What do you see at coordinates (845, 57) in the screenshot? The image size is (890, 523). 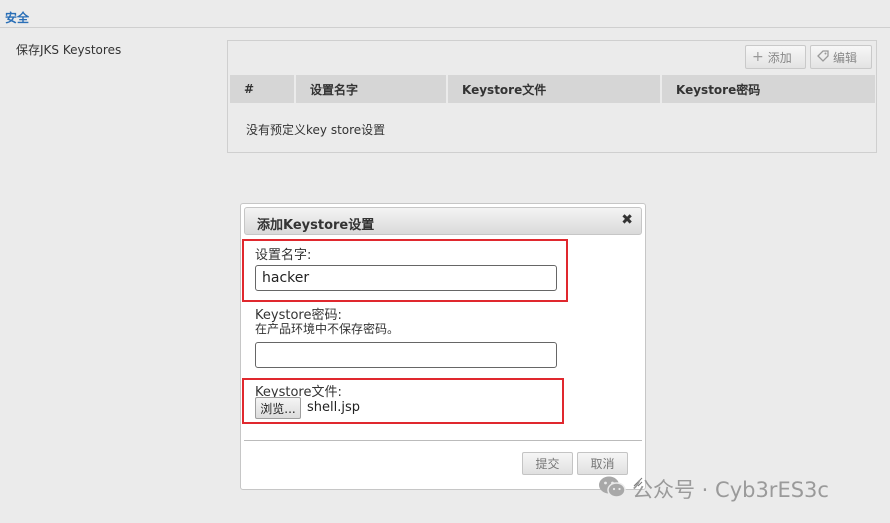 I see `edit-button-label: 编辑` at bounding box center [845, 57].